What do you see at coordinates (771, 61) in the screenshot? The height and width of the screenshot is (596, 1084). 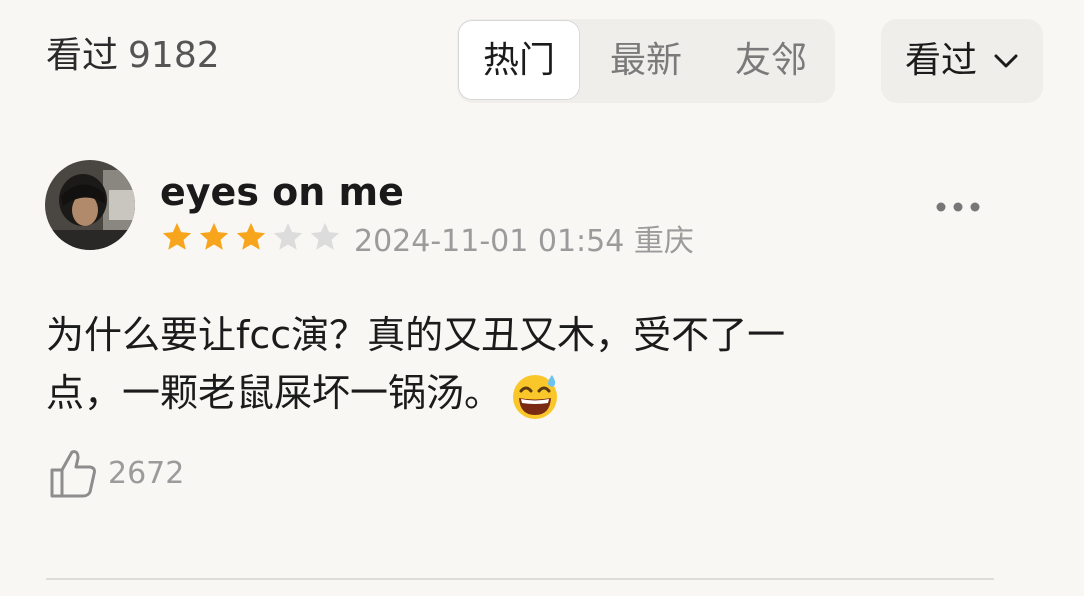 I see `tab-friends: 友邻` at bounding box center [771, 61].